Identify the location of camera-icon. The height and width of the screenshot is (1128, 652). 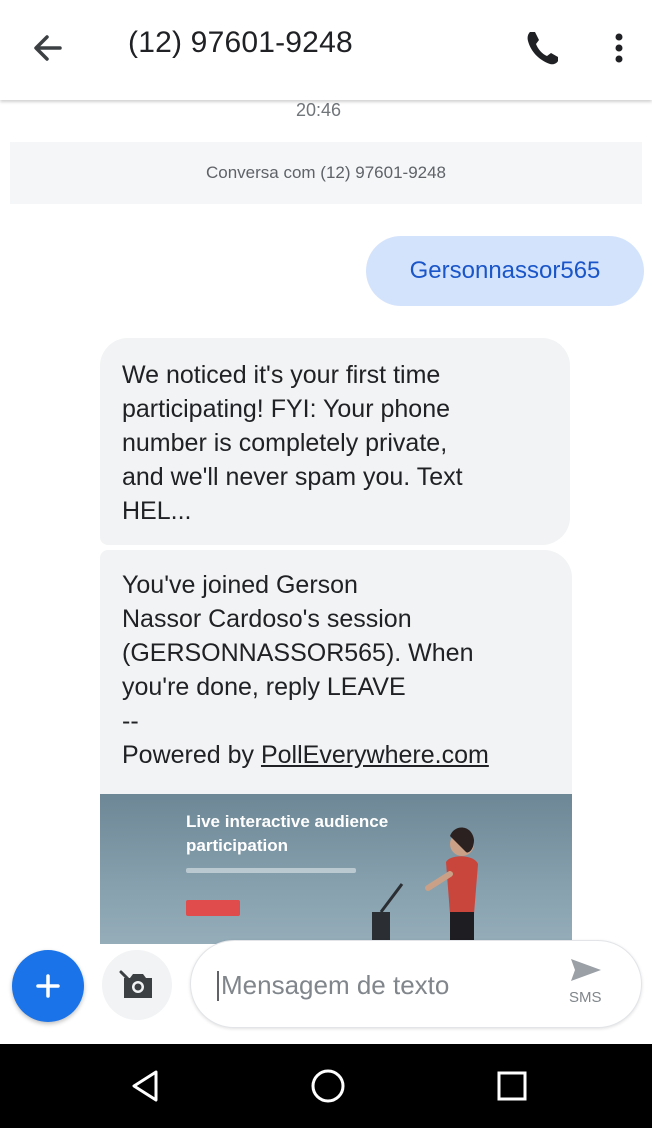
(135, 984).